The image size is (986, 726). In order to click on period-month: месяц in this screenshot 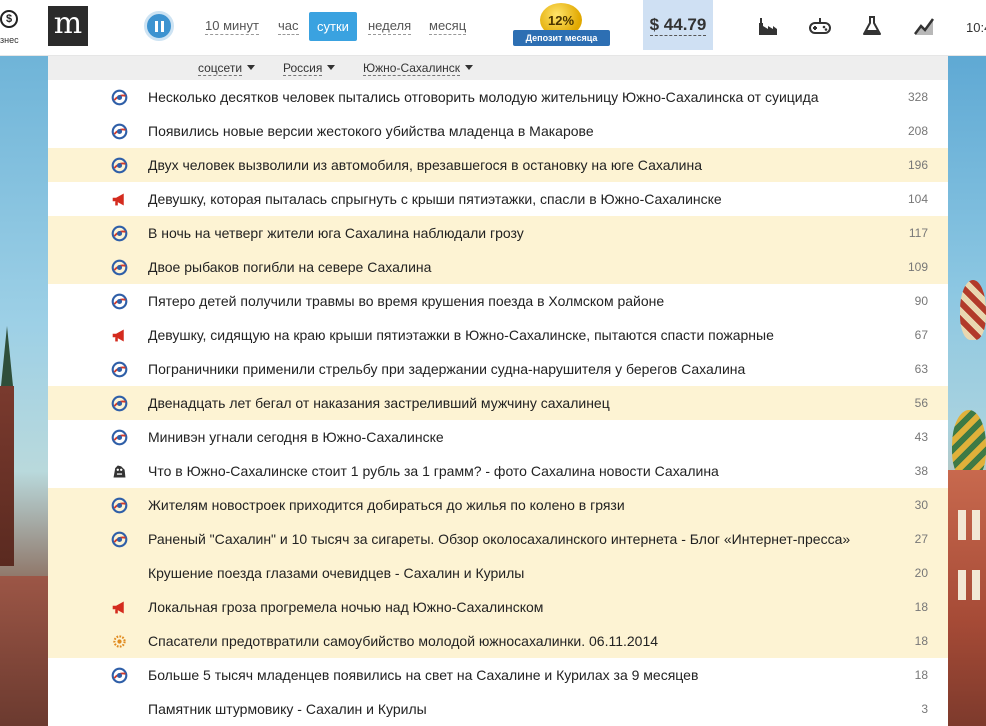, I will do `click(448, 26)`.